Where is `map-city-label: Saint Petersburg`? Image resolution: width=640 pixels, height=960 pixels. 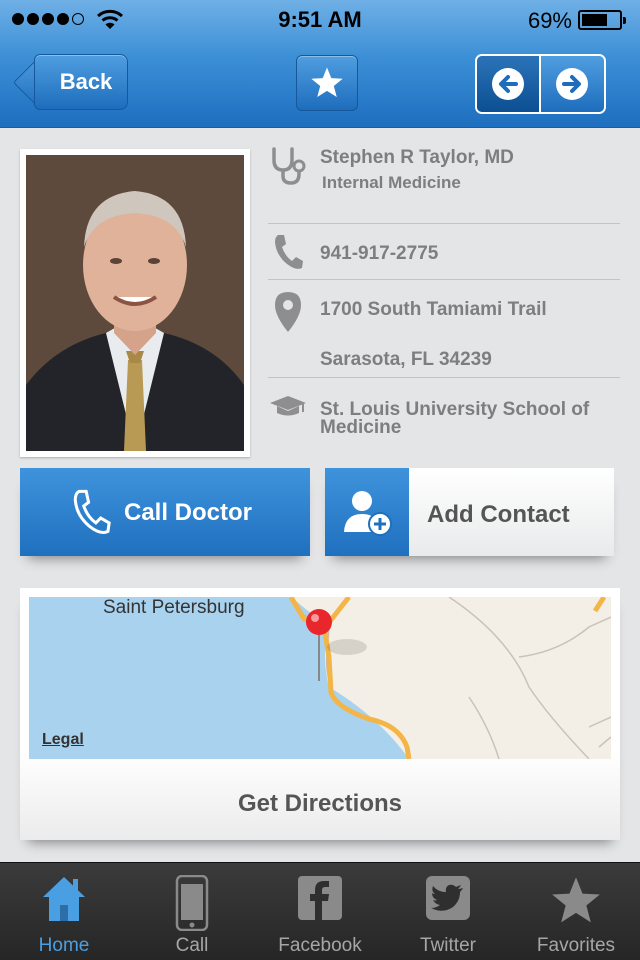
map-city-label: Saint Petersburg is located at coordinates (174, 607).